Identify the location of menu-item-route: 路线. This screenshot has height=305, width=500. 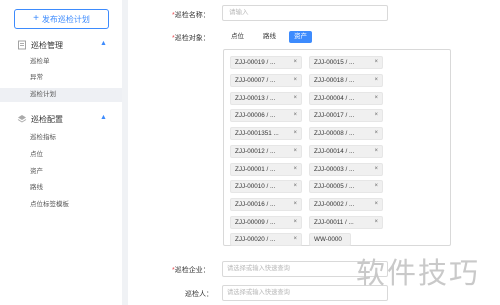
(36, 188).